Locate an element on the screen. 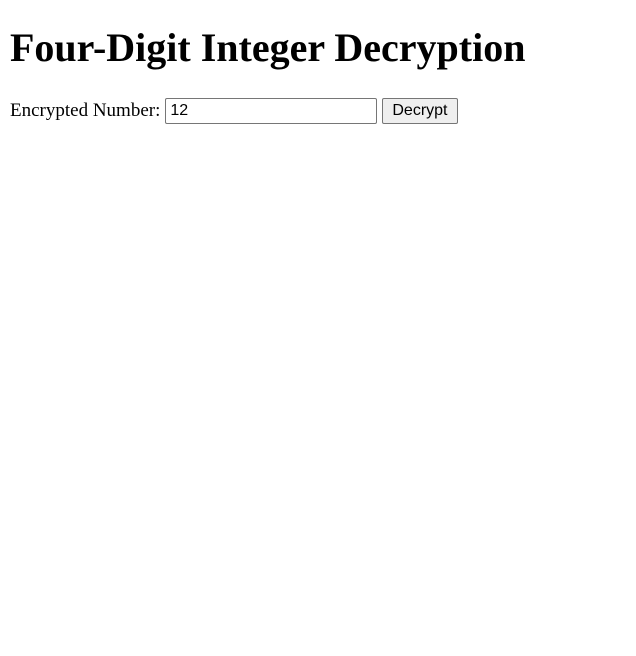  decrypt-button: Decrypt is located at coordinates (420, 111).